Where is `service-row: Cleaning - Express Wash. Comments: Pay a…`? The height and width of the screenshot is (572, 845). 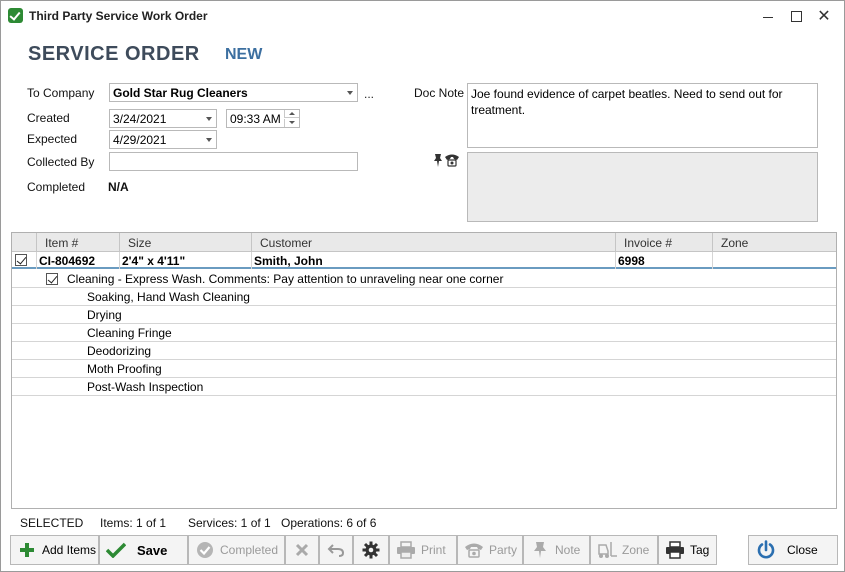 service-row: Cleaning - Express Wash. Comments: Pay a… is located at coordinates (424, 279).